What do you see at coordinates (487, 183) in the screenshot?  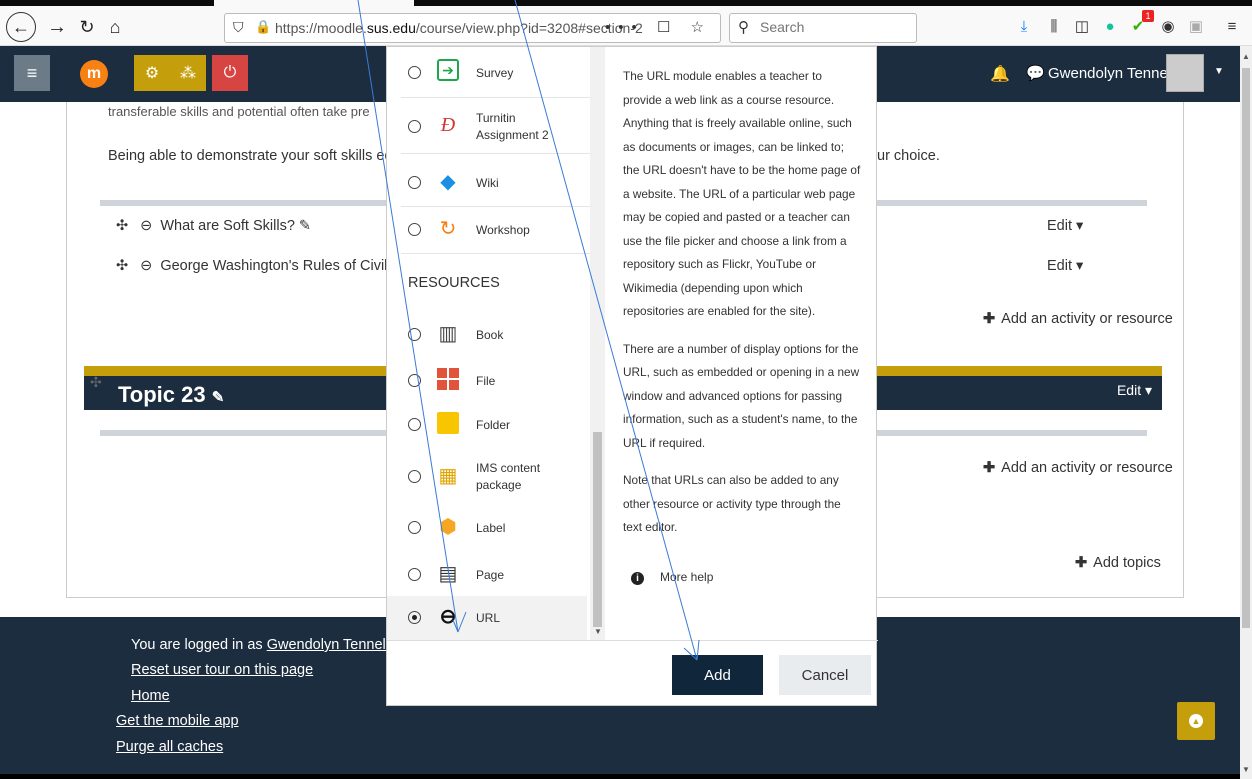 I see `option-wiki: ◆ Wiki` at bounding box center [487, 183].